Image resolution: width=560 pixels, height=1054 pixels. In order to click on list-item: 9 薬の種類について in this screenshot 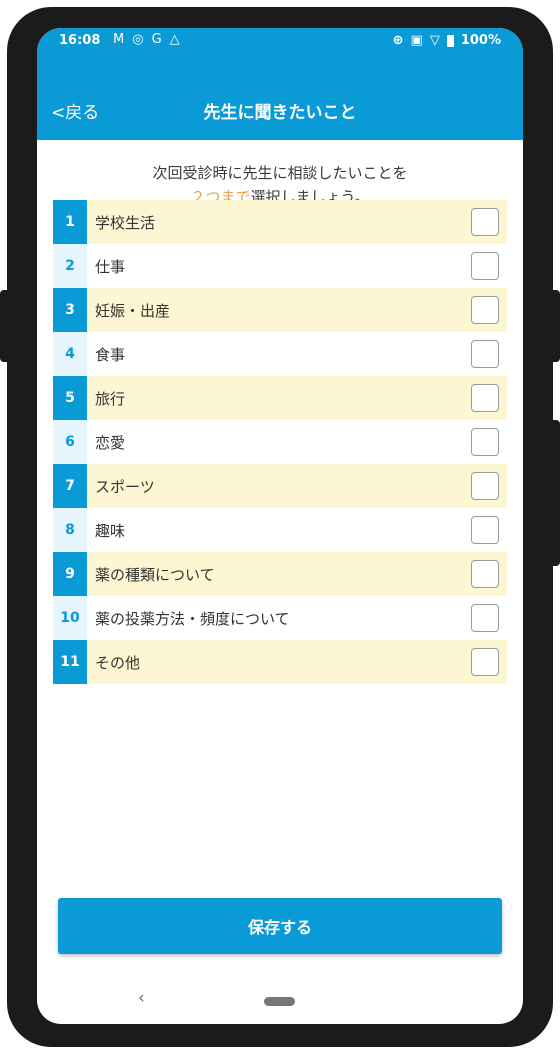, I will do `click(280, 574)`.